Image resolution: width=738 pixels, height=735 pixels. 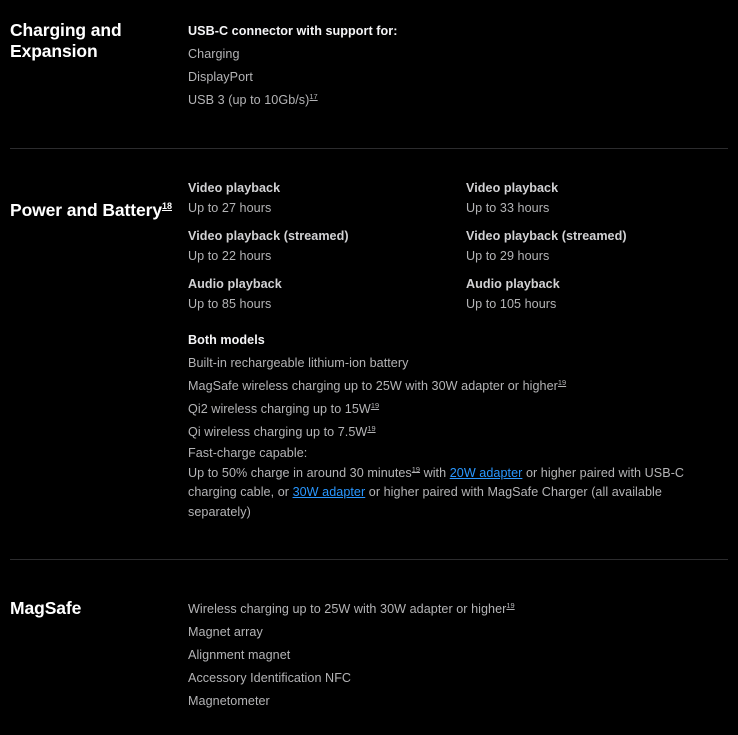 I want to click on battery-stat: Video playback (streamed) Up to 29 hours, so click(x=597, y=246).